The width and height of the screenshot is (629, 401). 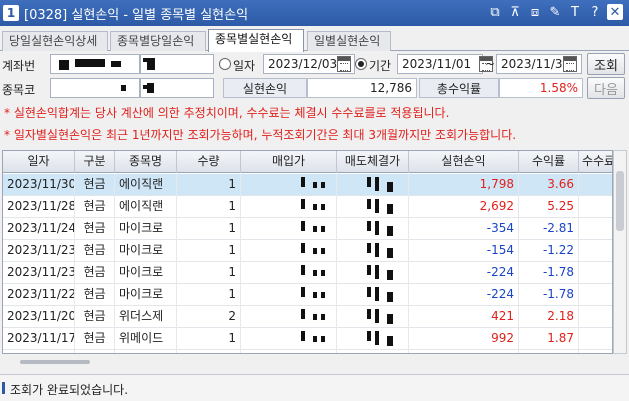 I want to click on pin-icon: ⊼, so click(x=515, y=12).